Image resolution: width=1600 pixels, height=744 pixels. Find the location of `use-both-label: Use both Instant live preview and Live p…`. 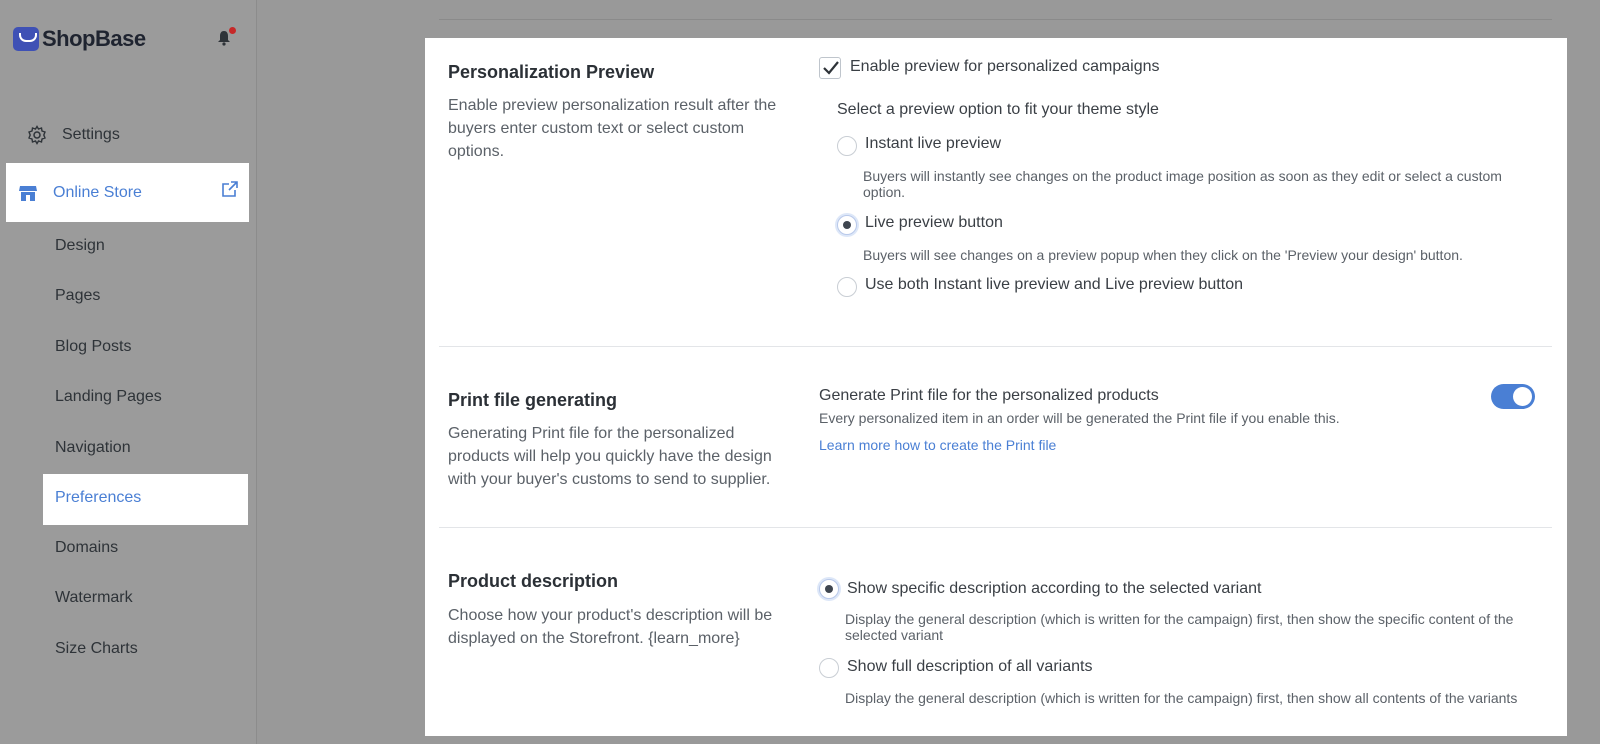

use-both-label: Use both Instant live preview and Live p… is located at coordinates (1054, 285).